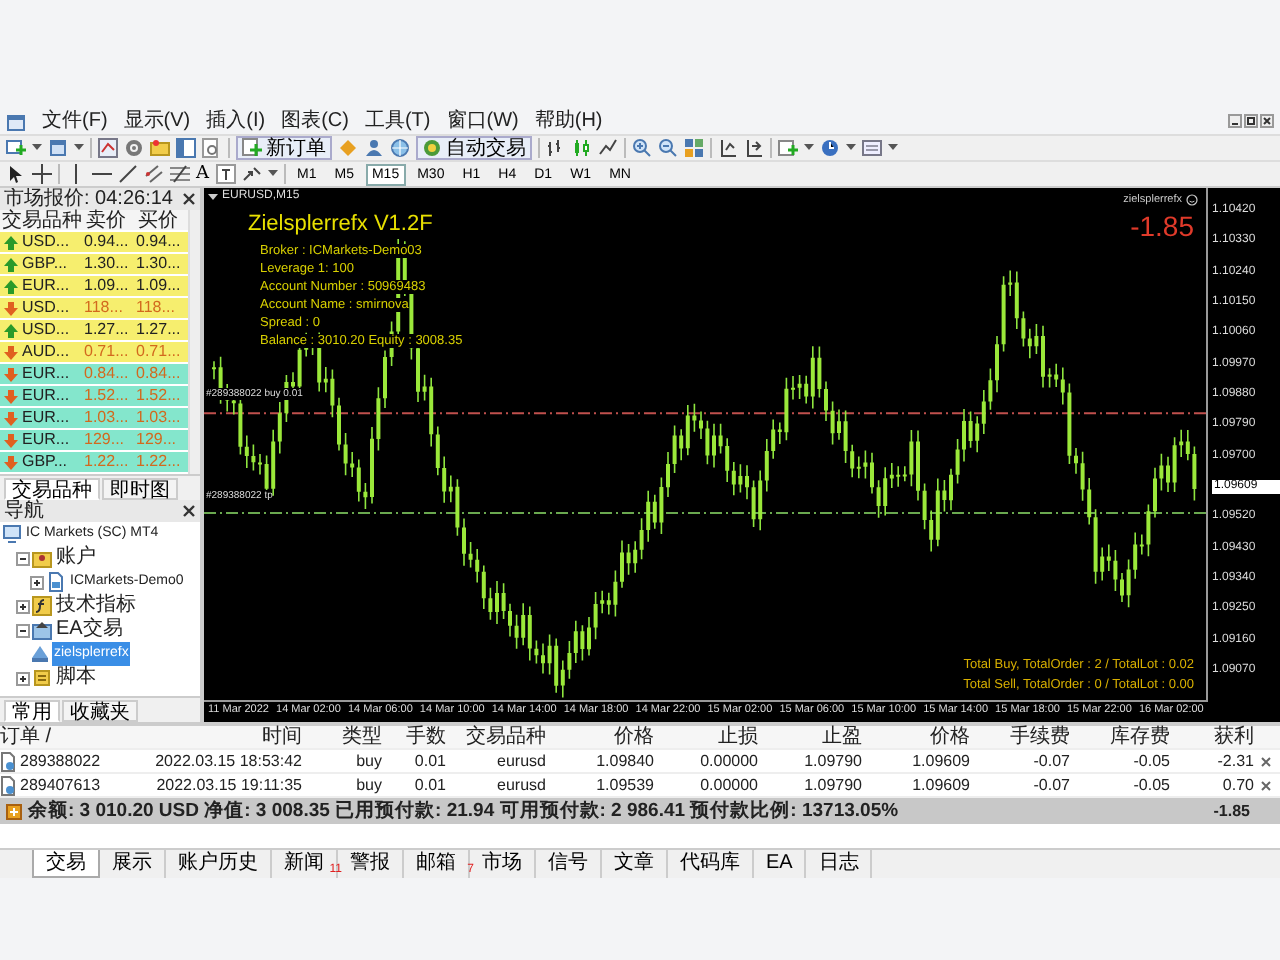 The width and height of the screenshot is (1280, 960). I want to click on menu-item: 工具(T), so click(397, 121).